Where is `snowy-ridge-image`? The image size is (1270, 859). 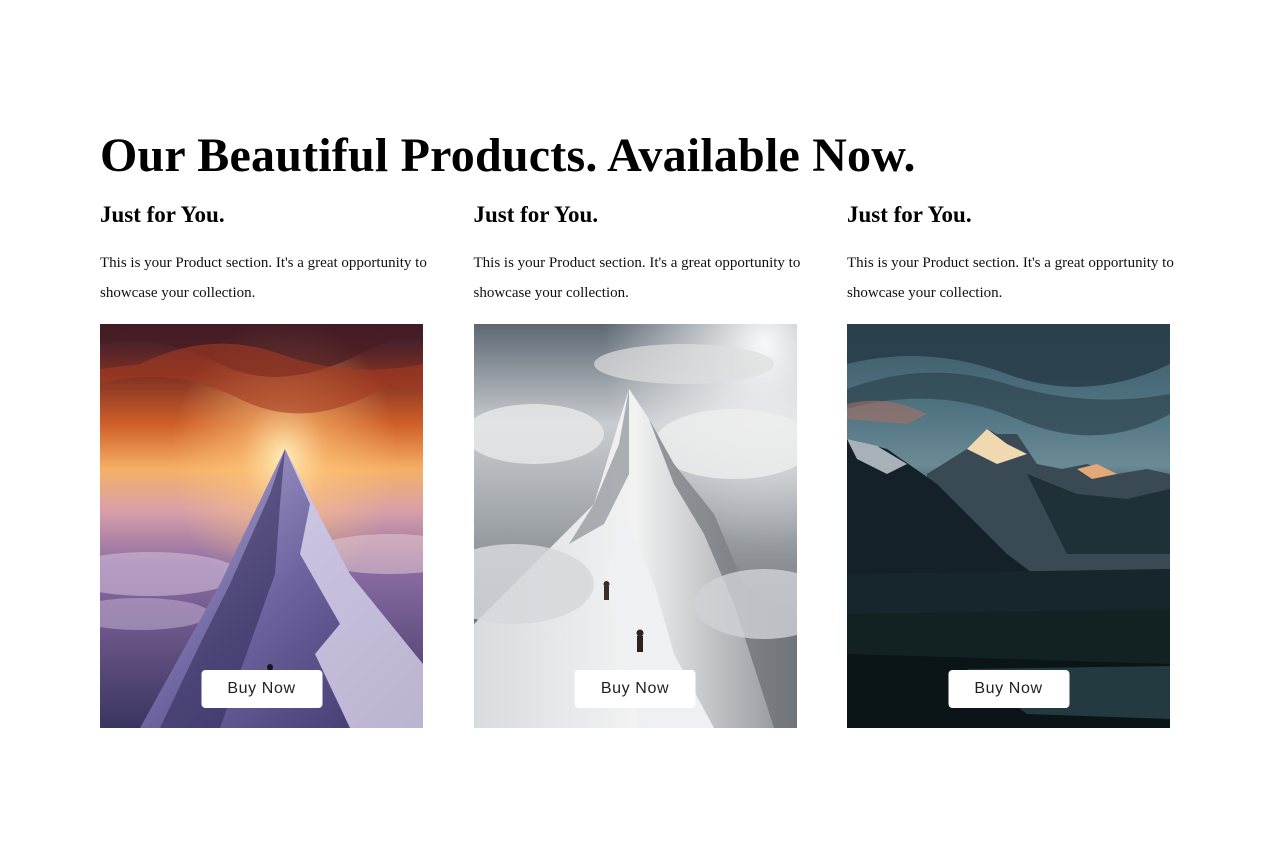 snowy-ridge-image is located at coordinates (635, 526).